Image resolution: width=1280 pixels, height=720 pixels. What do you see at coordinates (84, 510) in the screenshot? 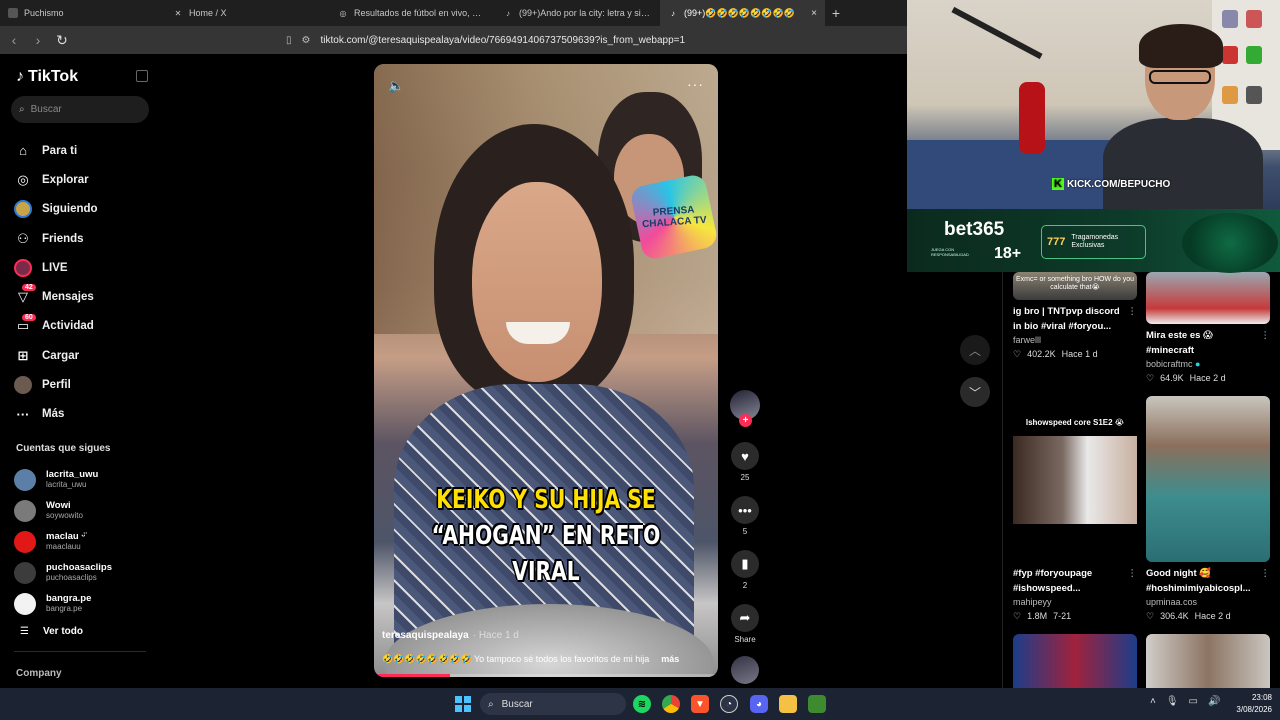
I see `following-item: Wowi soywowito` at bounding box center [84, 510].